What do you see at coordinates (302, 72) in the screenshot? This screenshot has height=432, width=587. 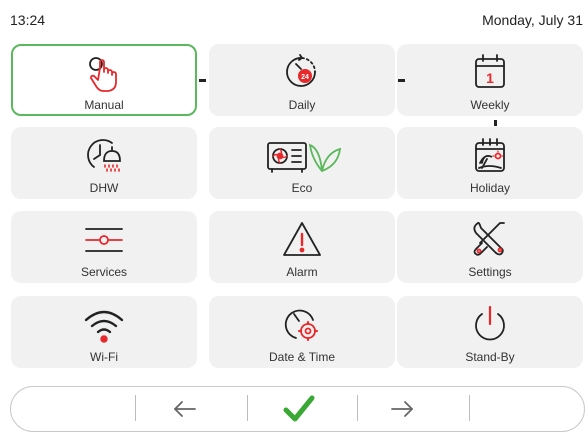 I see `clock-24-icon: 24` at bounding box center [302, 72].